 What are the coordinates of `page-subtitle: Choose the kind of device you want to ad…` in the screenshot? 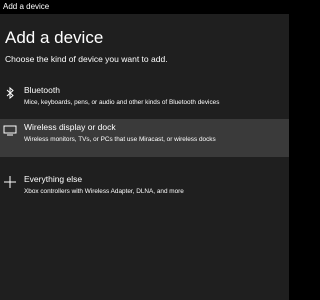 It's located at (86, 59).